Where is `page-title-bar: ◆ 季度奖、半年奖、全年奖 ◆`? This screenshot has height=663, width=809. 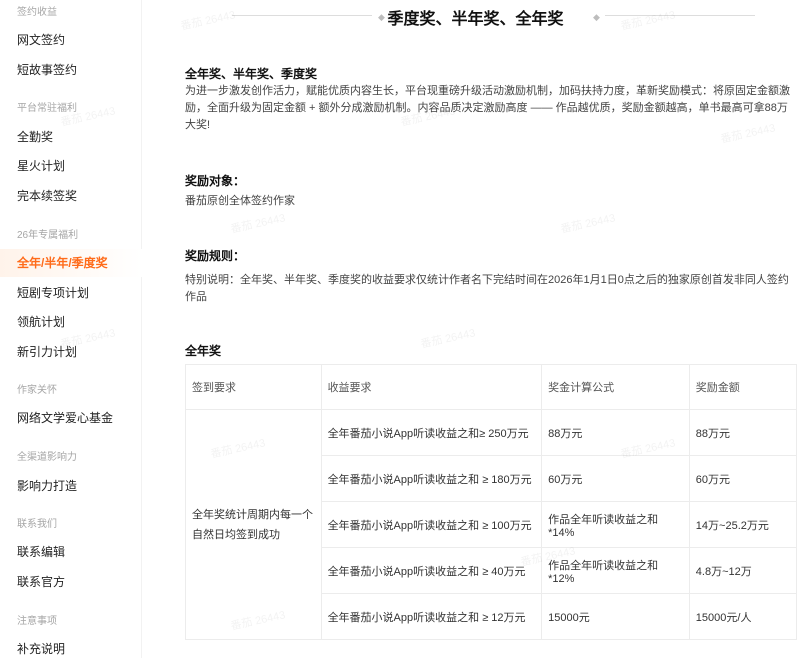 page-title-bar: ◆ 季度奖、半年奖、全年奖 ◆ is located at coordinates (475, 15).